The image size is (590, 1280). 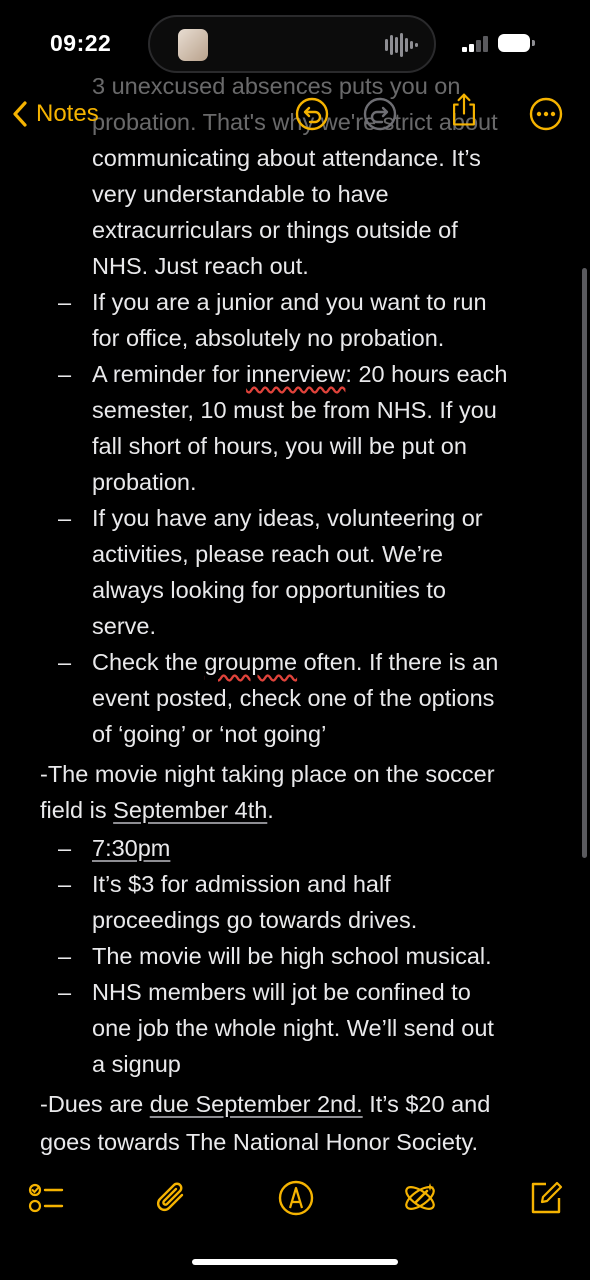 What do you see at coordinates (380, 114) in the screenshot?
I see `redo-icon` at bounding box center [380, 114].